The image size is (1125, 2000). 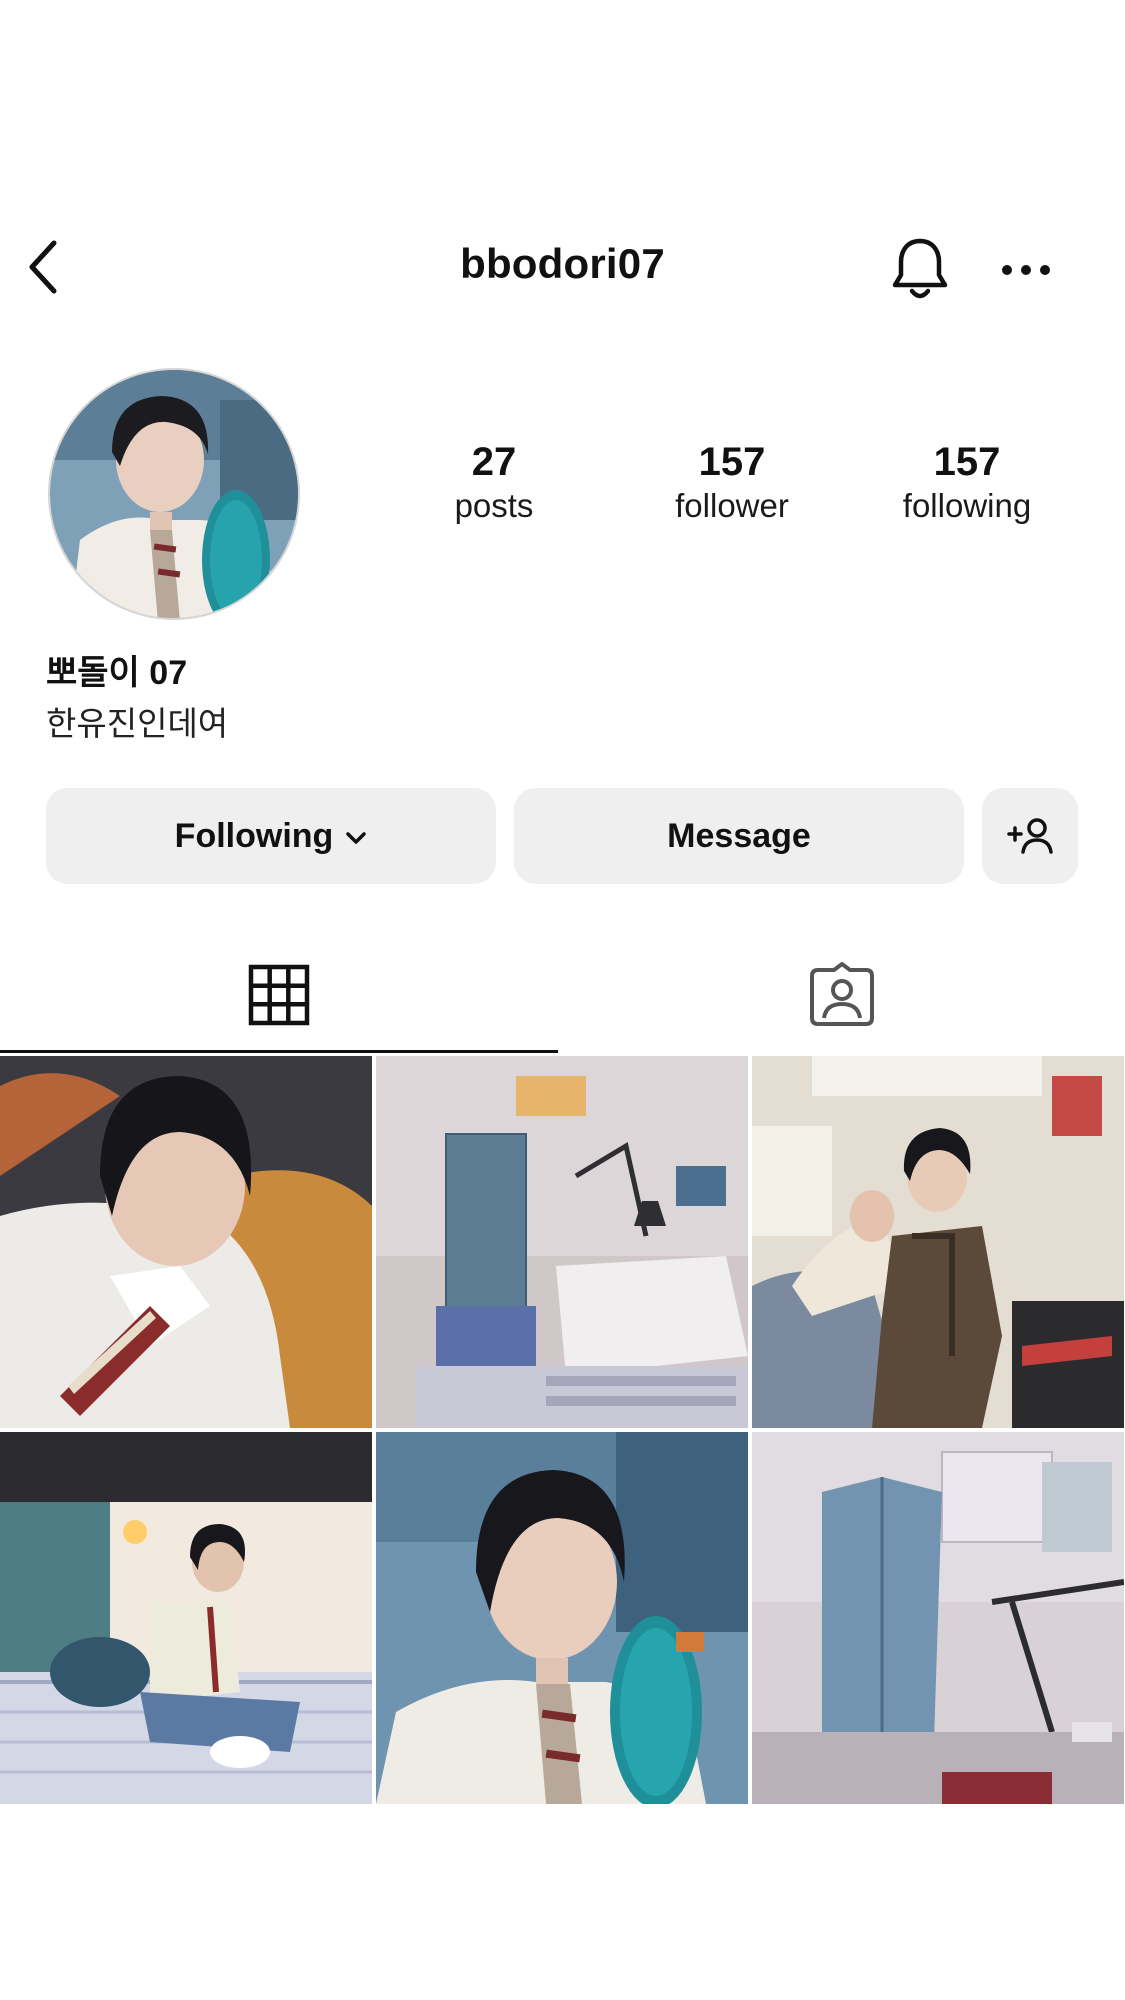 I want to click on message-button-label: Message, so click(x=739, y=835).